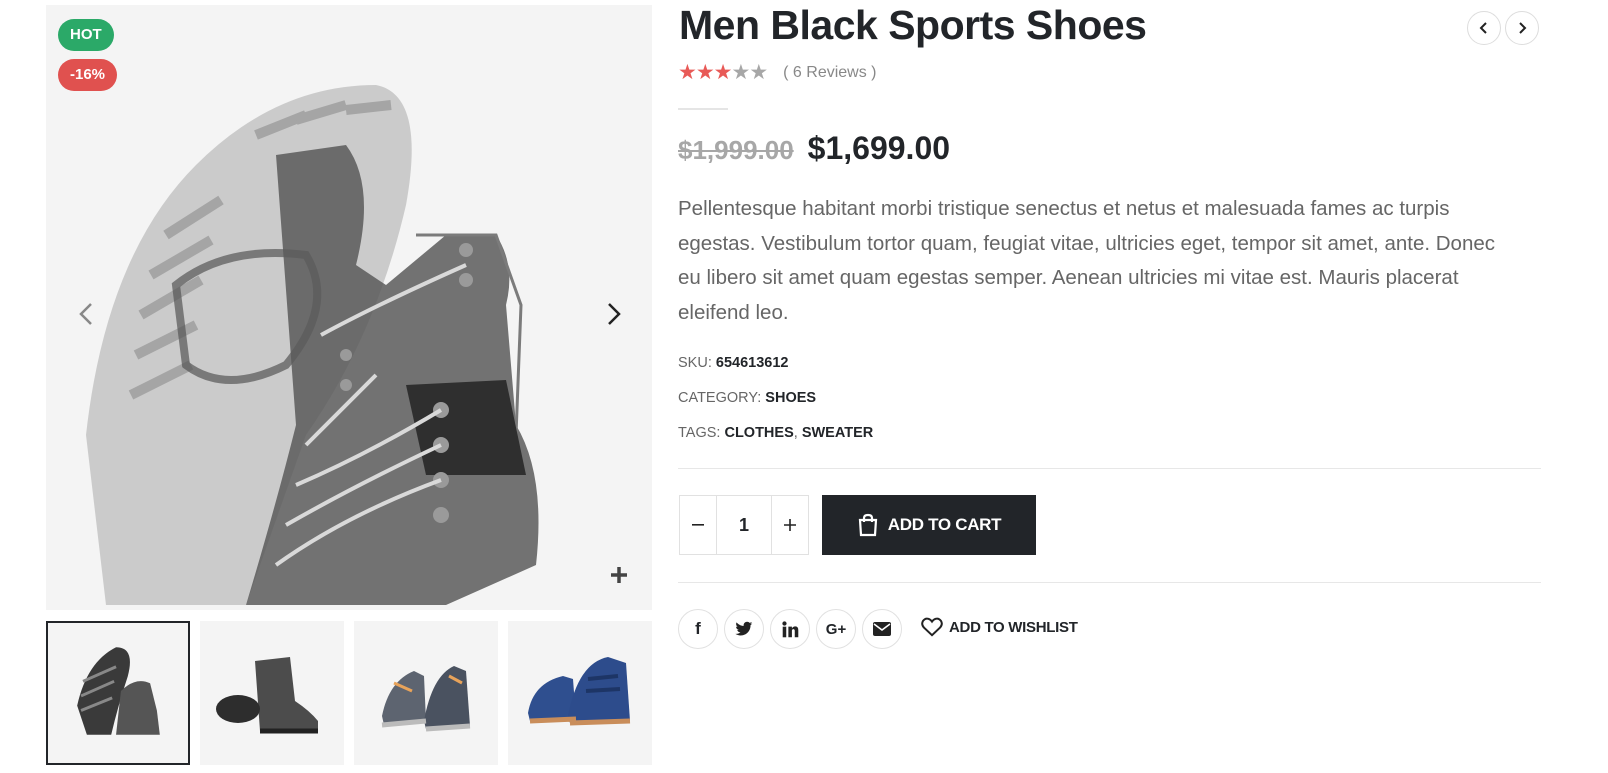  I want to click on add-to-cart-button: ADD TO CART, so click(929, 525).